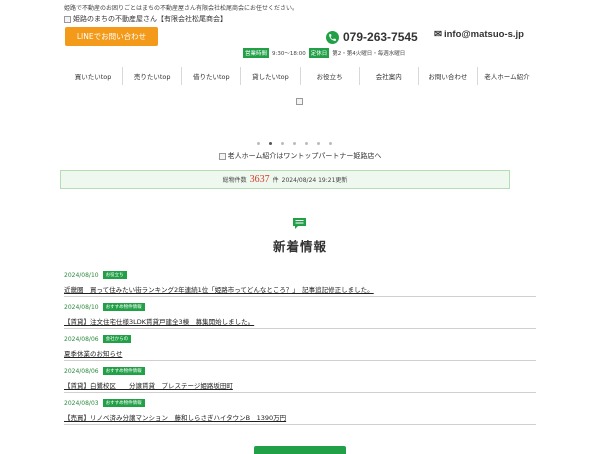 Image resolution: width=600 pixels, height=454 pixels. Describe the element at coordinates (506, 76) in the screenshot. I see `nav-item-nursing-home: 老人ホーム紹介` at that location.